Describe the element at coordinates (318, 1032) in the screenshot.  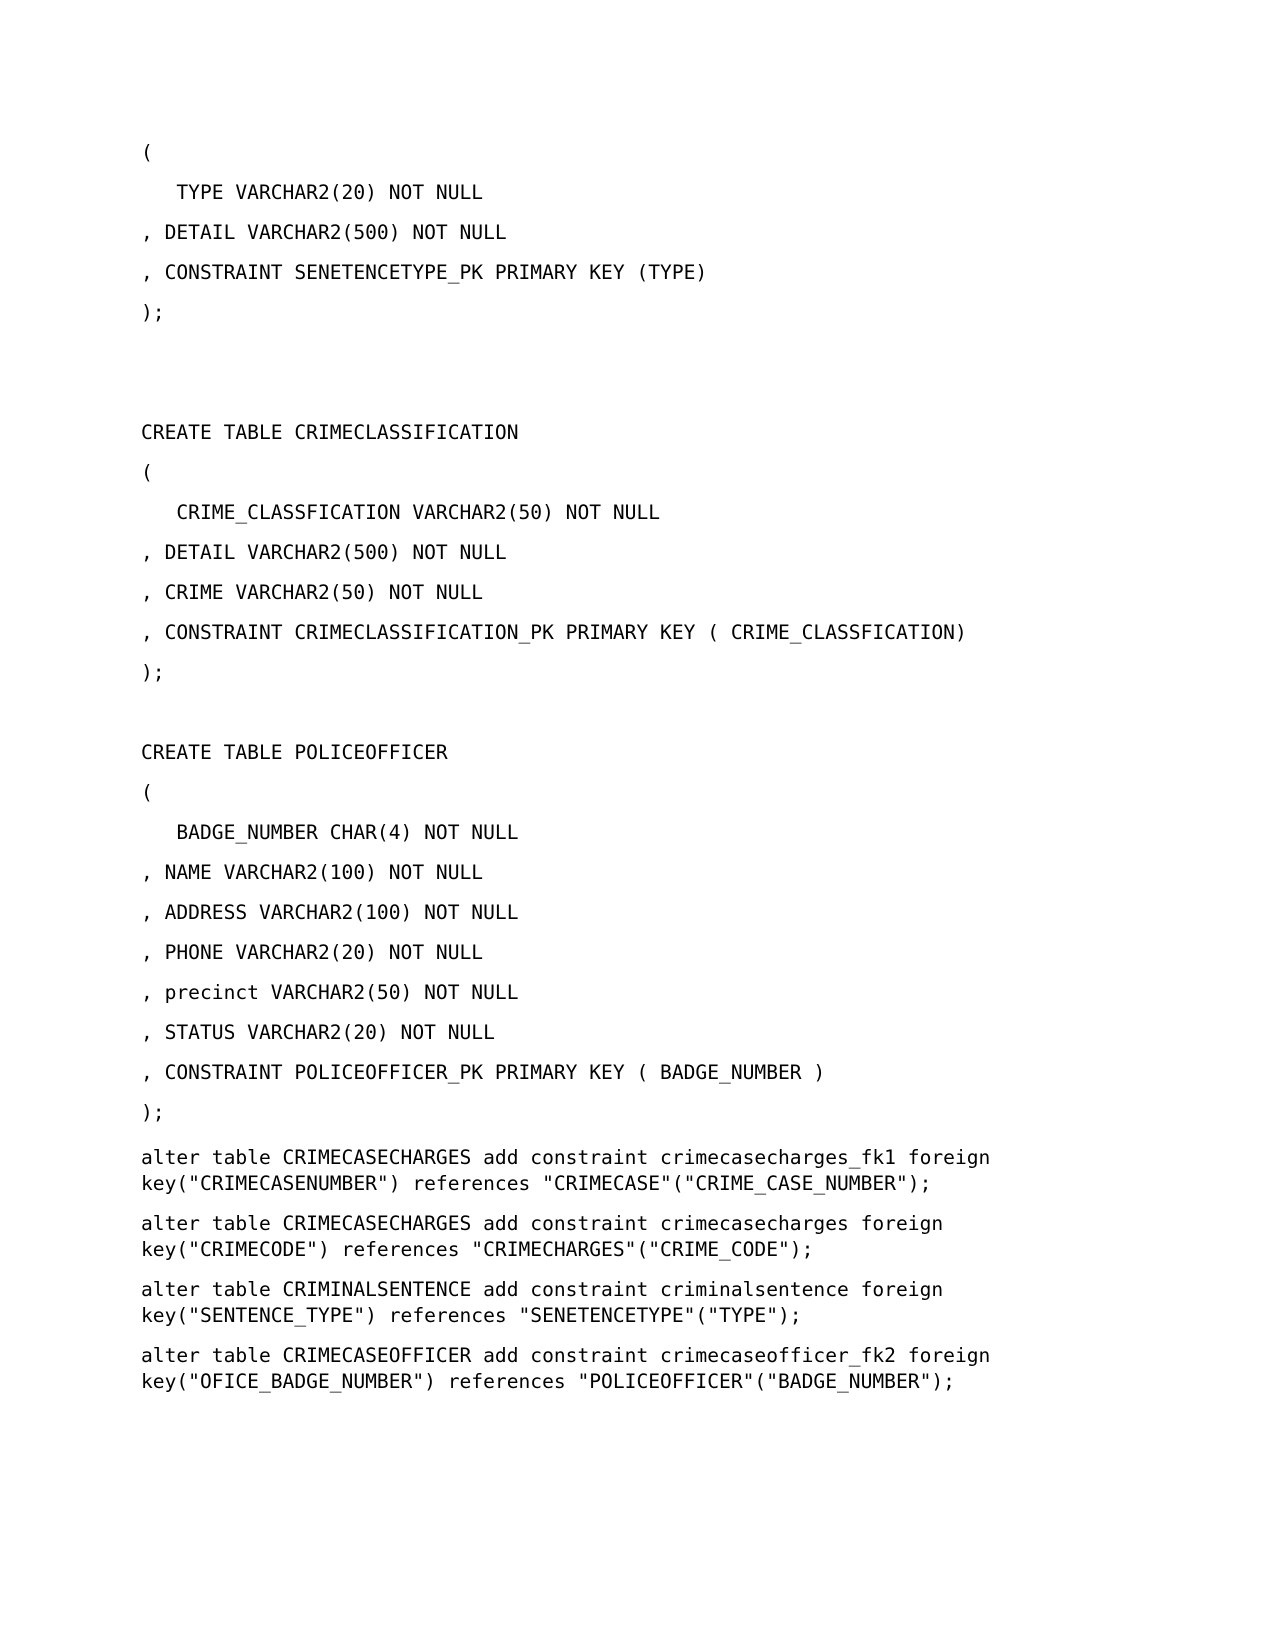
I see `sql-line: , STATUS VARCHAR2(20) NOT NULL` at that location.